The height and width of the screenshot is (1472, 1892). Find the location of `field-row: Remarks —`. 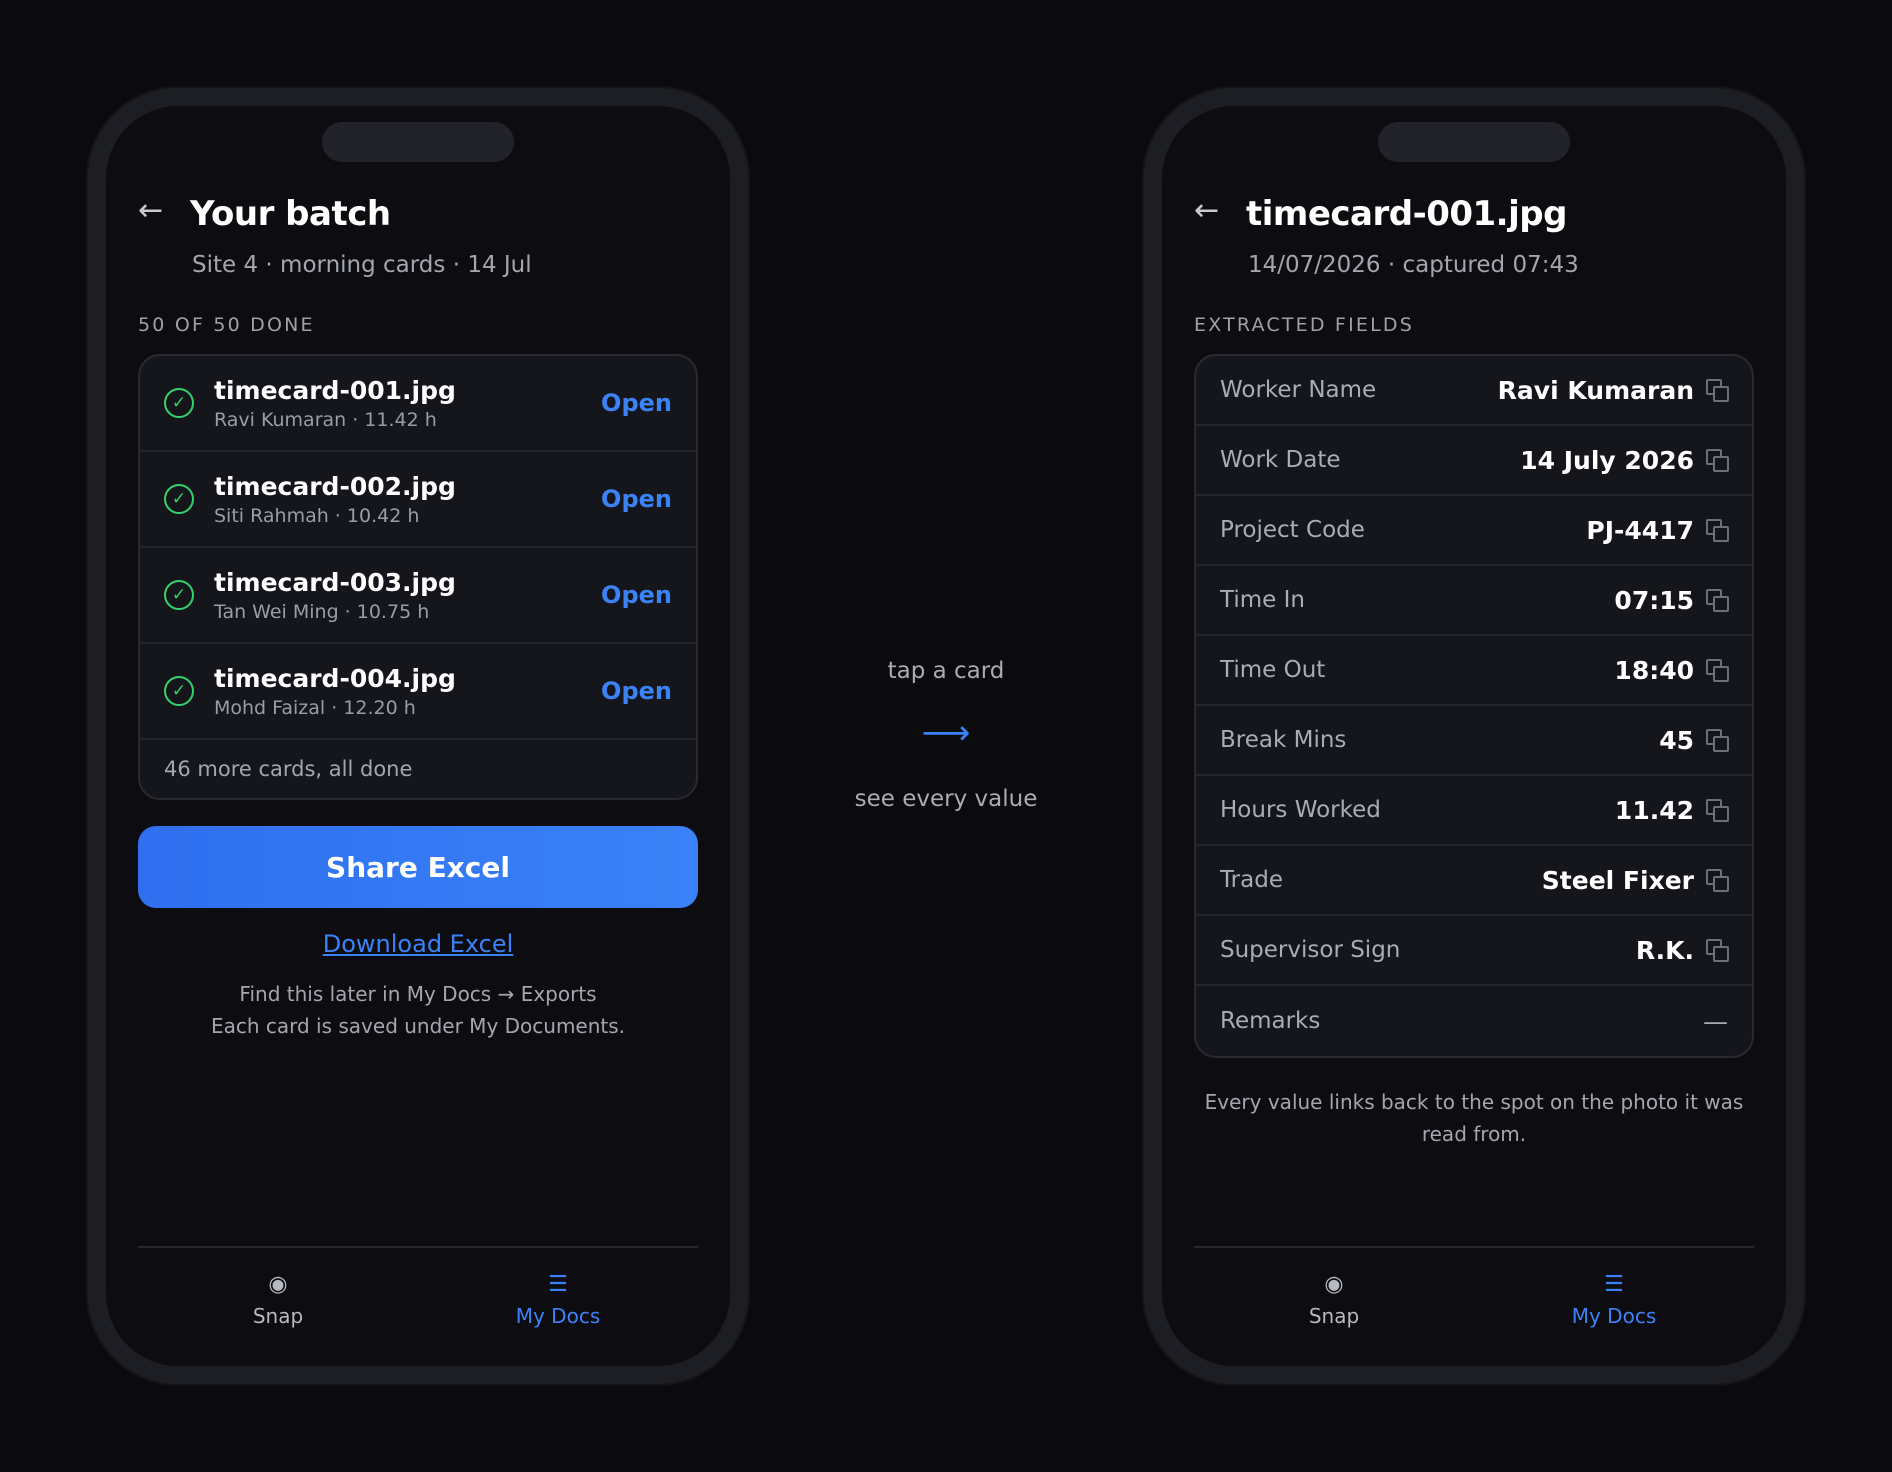

field-row: Remarks — is located at coordinates (1474, 1021).